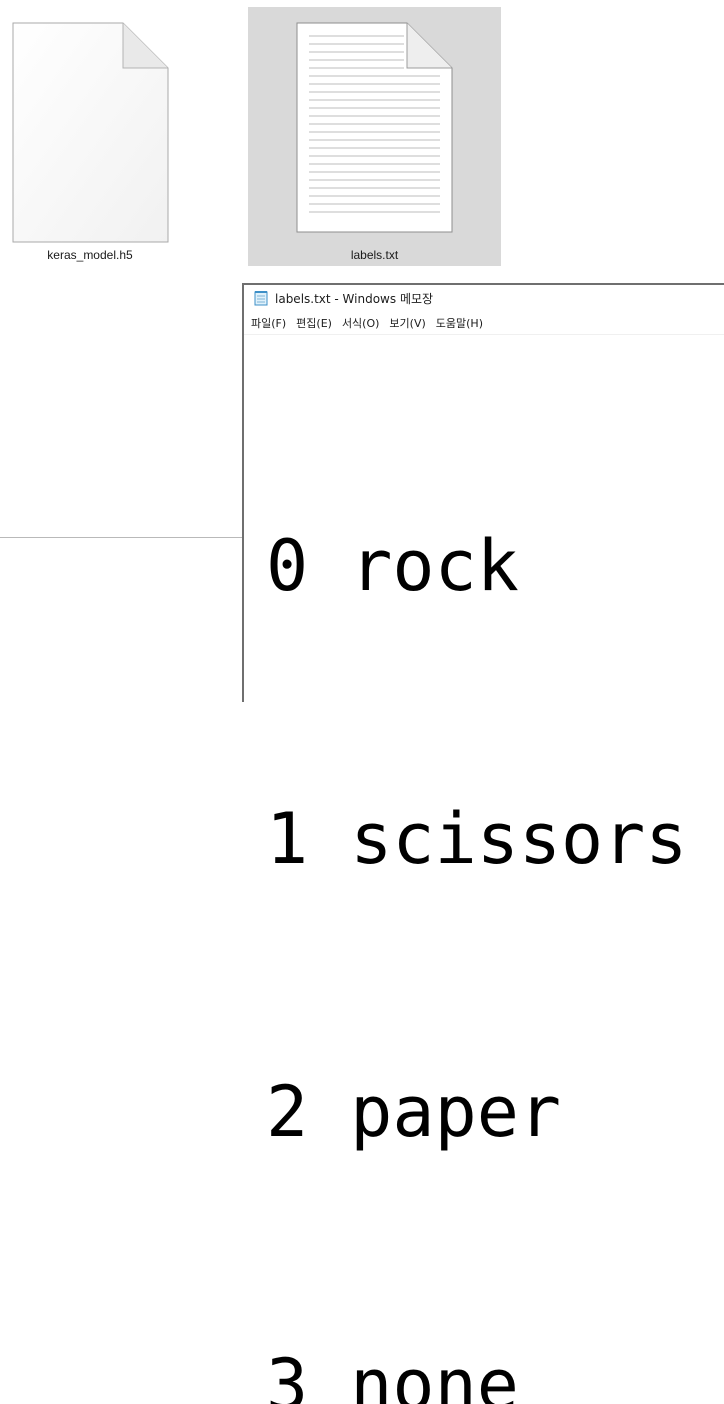 This screenshot has height=1404, width=724. What do you see at coordinates (121, 620) in the screenshot?
I see `desktop-background` at bounding box center [121, 620].